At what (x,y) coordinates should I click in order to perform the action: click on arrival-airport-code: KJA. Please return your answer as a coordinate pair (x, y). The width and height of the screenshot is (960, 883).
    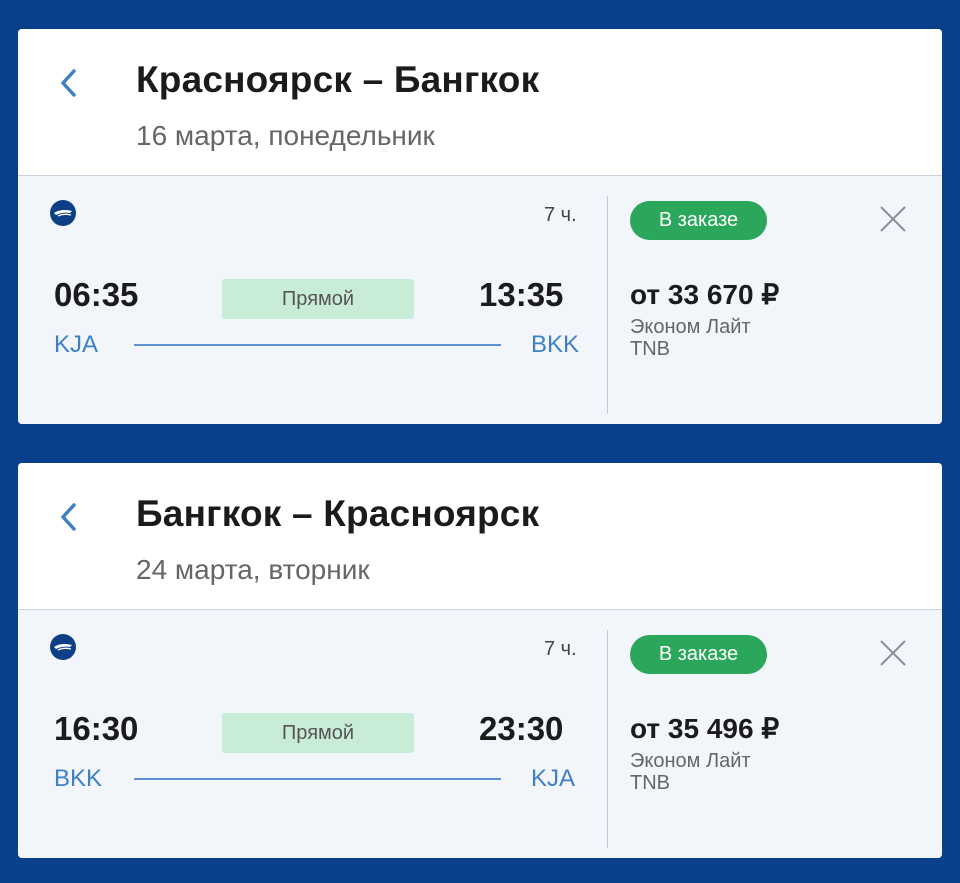
    Looking at the image, I should click on (553, 778).